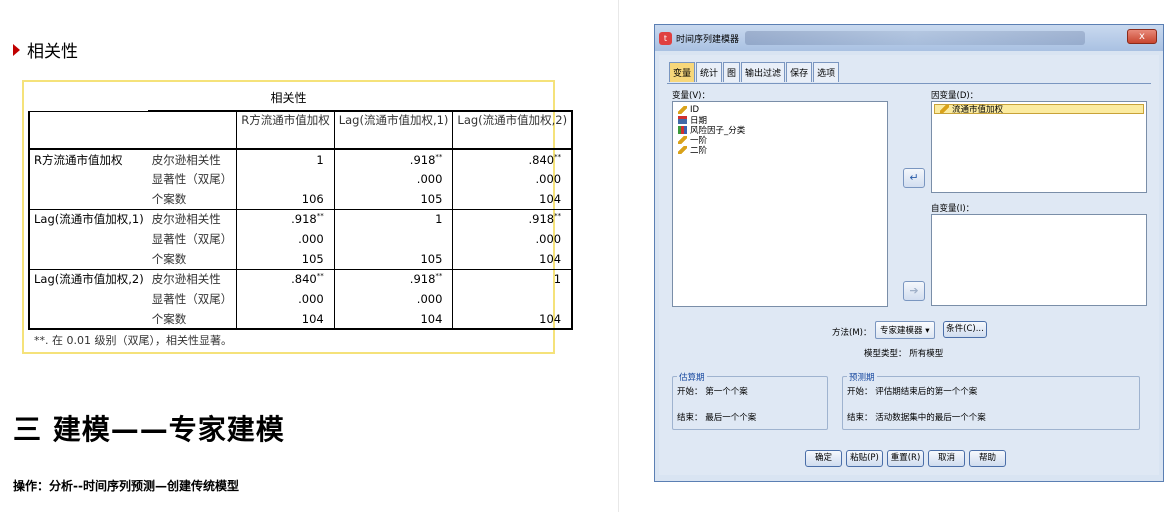 This screenshot has height=512, width=1176. What do you see at coordinates (826, 72) in the screenshot?
I see `tab-options: 选项` at bounding box center [826, 72].